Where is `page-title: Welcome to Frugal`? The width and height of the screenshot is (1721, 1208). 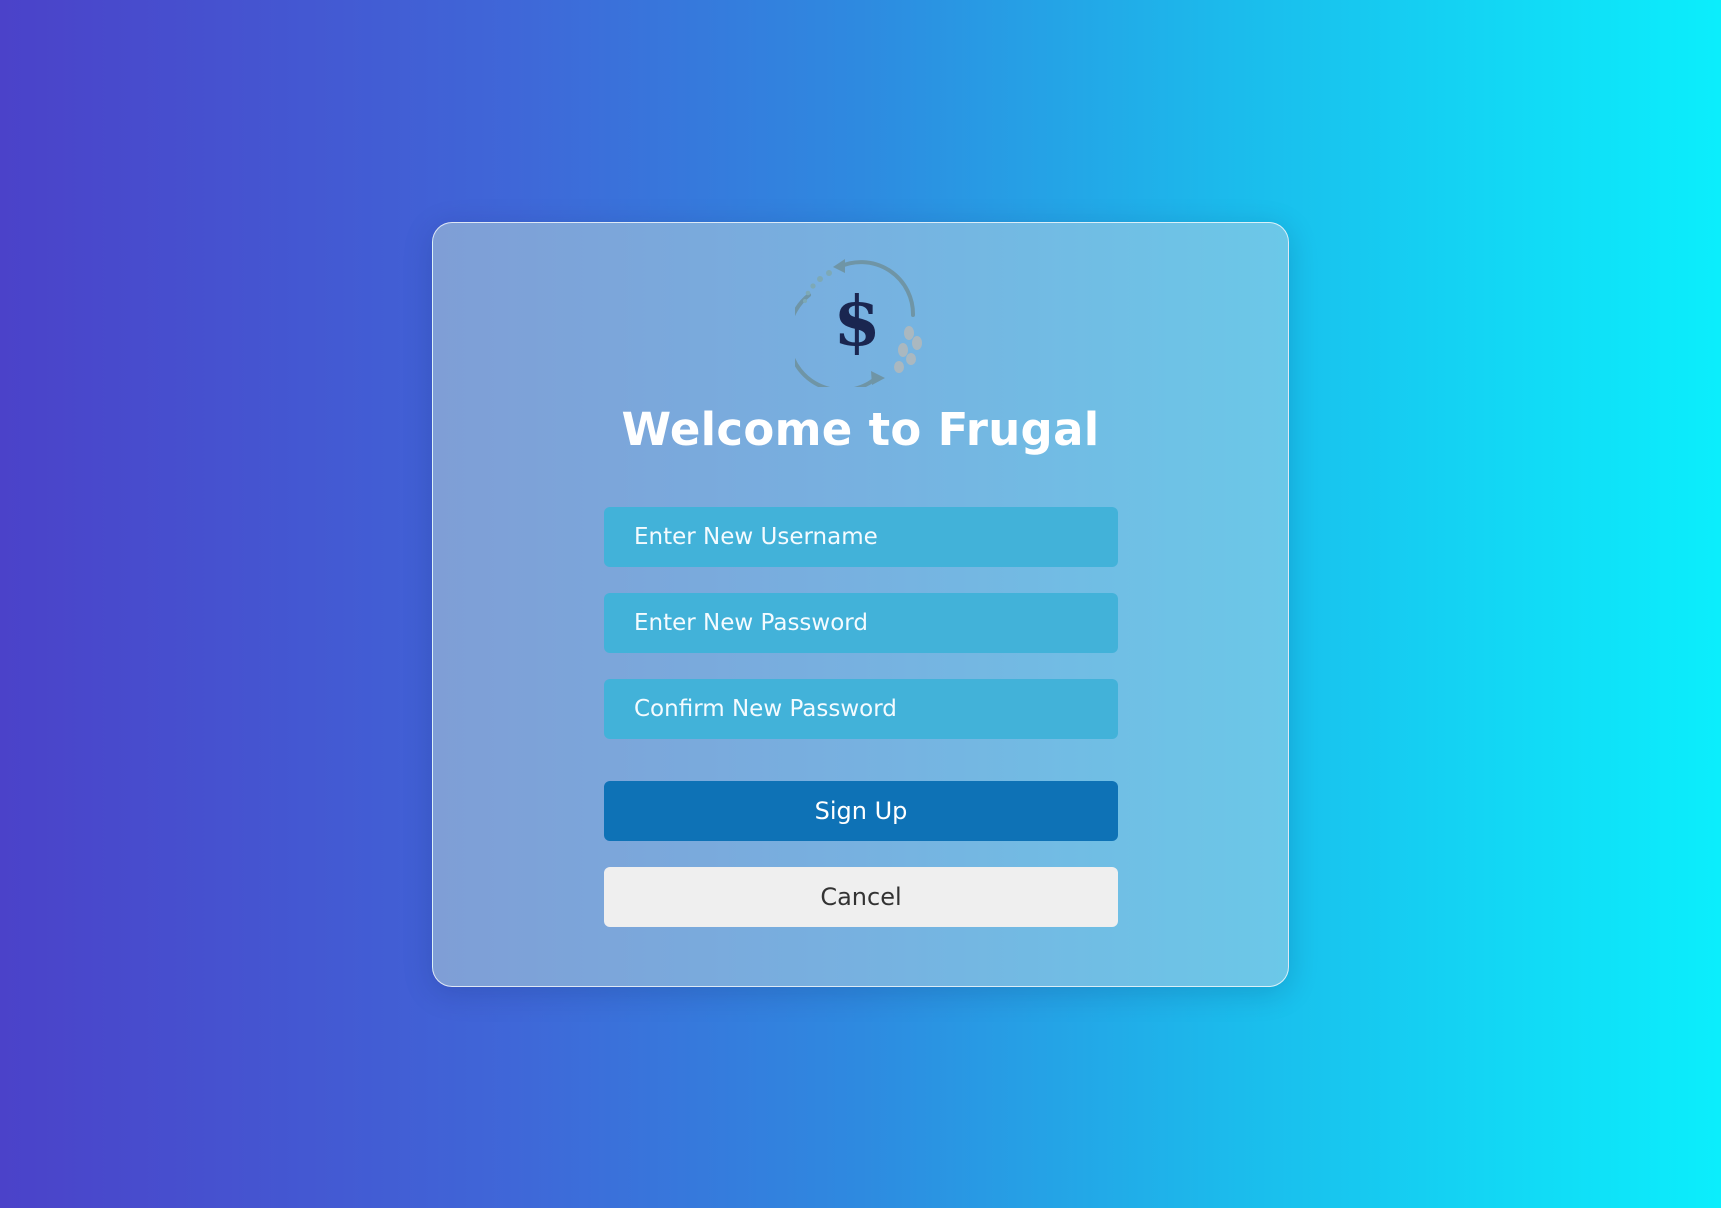 page-title: Welcome to Frugal is located at coordinates (860, 429).